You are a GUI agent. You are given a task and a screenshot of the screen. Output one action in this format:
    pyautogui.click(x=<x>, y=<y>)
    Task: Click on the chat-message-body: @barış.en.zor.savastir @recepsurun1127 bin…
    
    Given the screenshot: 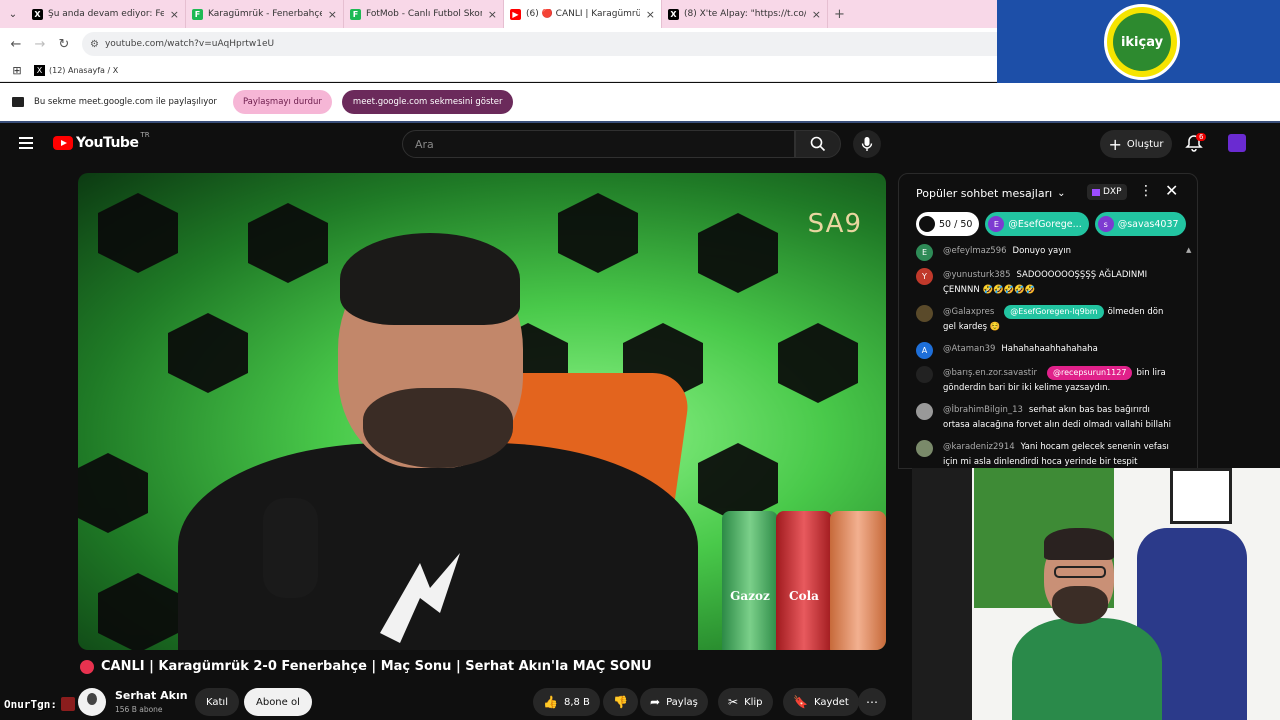 What is the action you would take?
    pyautogui.click(x=1061, y=381)
    